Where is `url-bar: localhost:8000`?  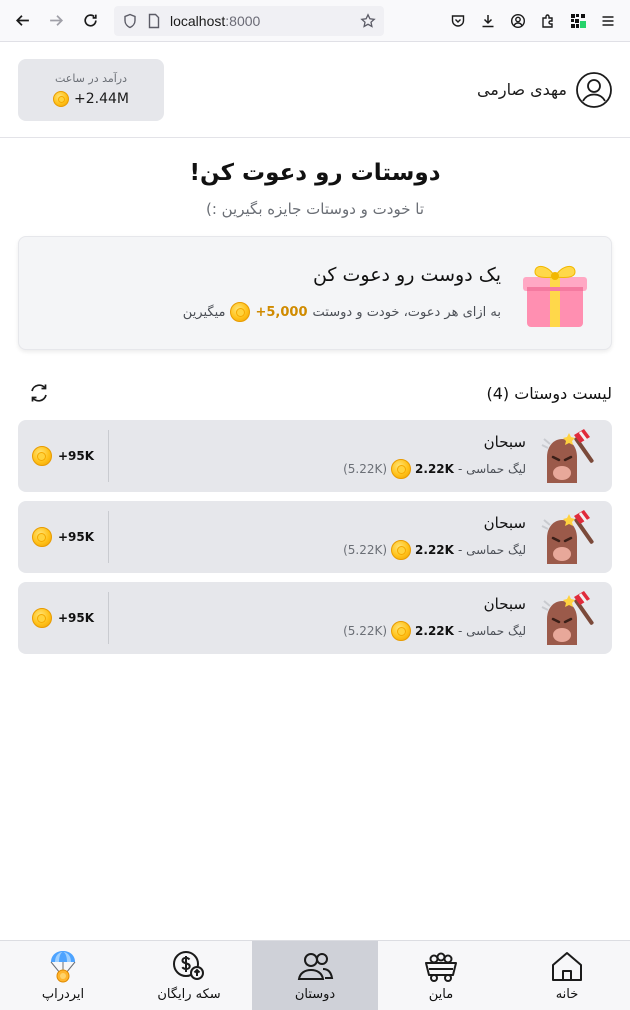
url-bar: localhost:8000 is located at coordinates (249, 20).